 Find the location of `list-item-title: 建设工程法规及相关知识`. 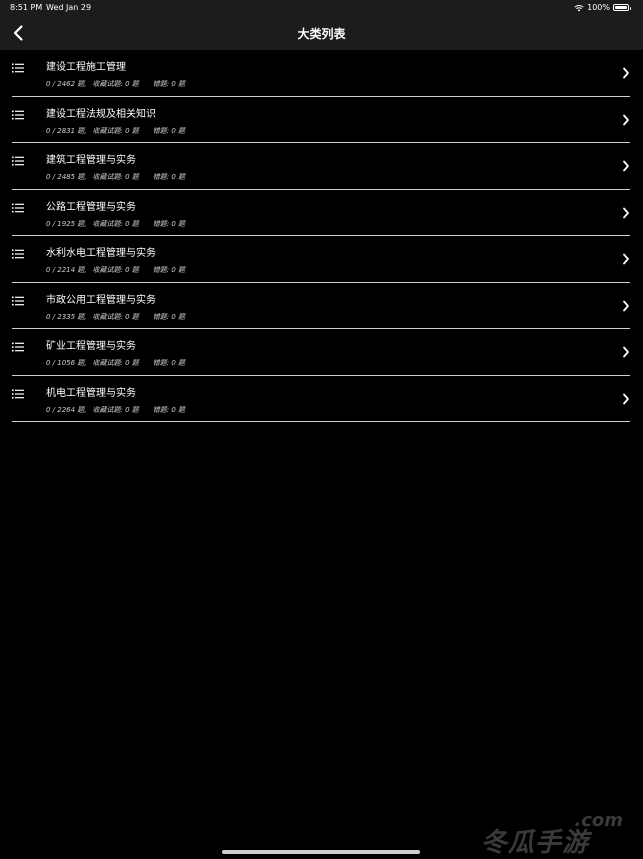

list-item-title: 建设工程法规及相关知识 is located at coordinates (101, 114).